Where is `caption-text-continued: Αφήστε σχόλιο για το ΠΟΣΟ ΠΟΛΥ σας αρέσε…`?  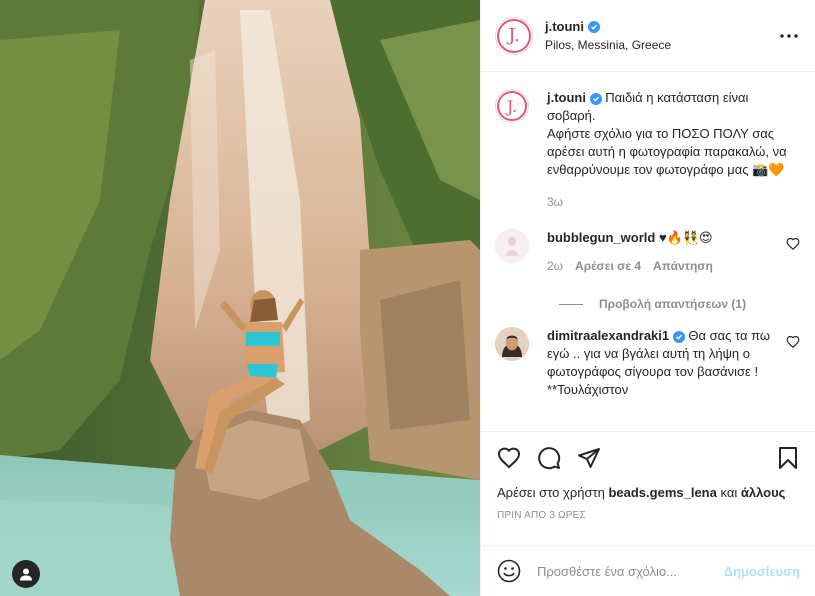
caption-text-continued: Αφήστε σχόλιο για το ΠΟΣΟ ΠΟΛΥ σας αρέσε… is located at coordinates (667, 151).